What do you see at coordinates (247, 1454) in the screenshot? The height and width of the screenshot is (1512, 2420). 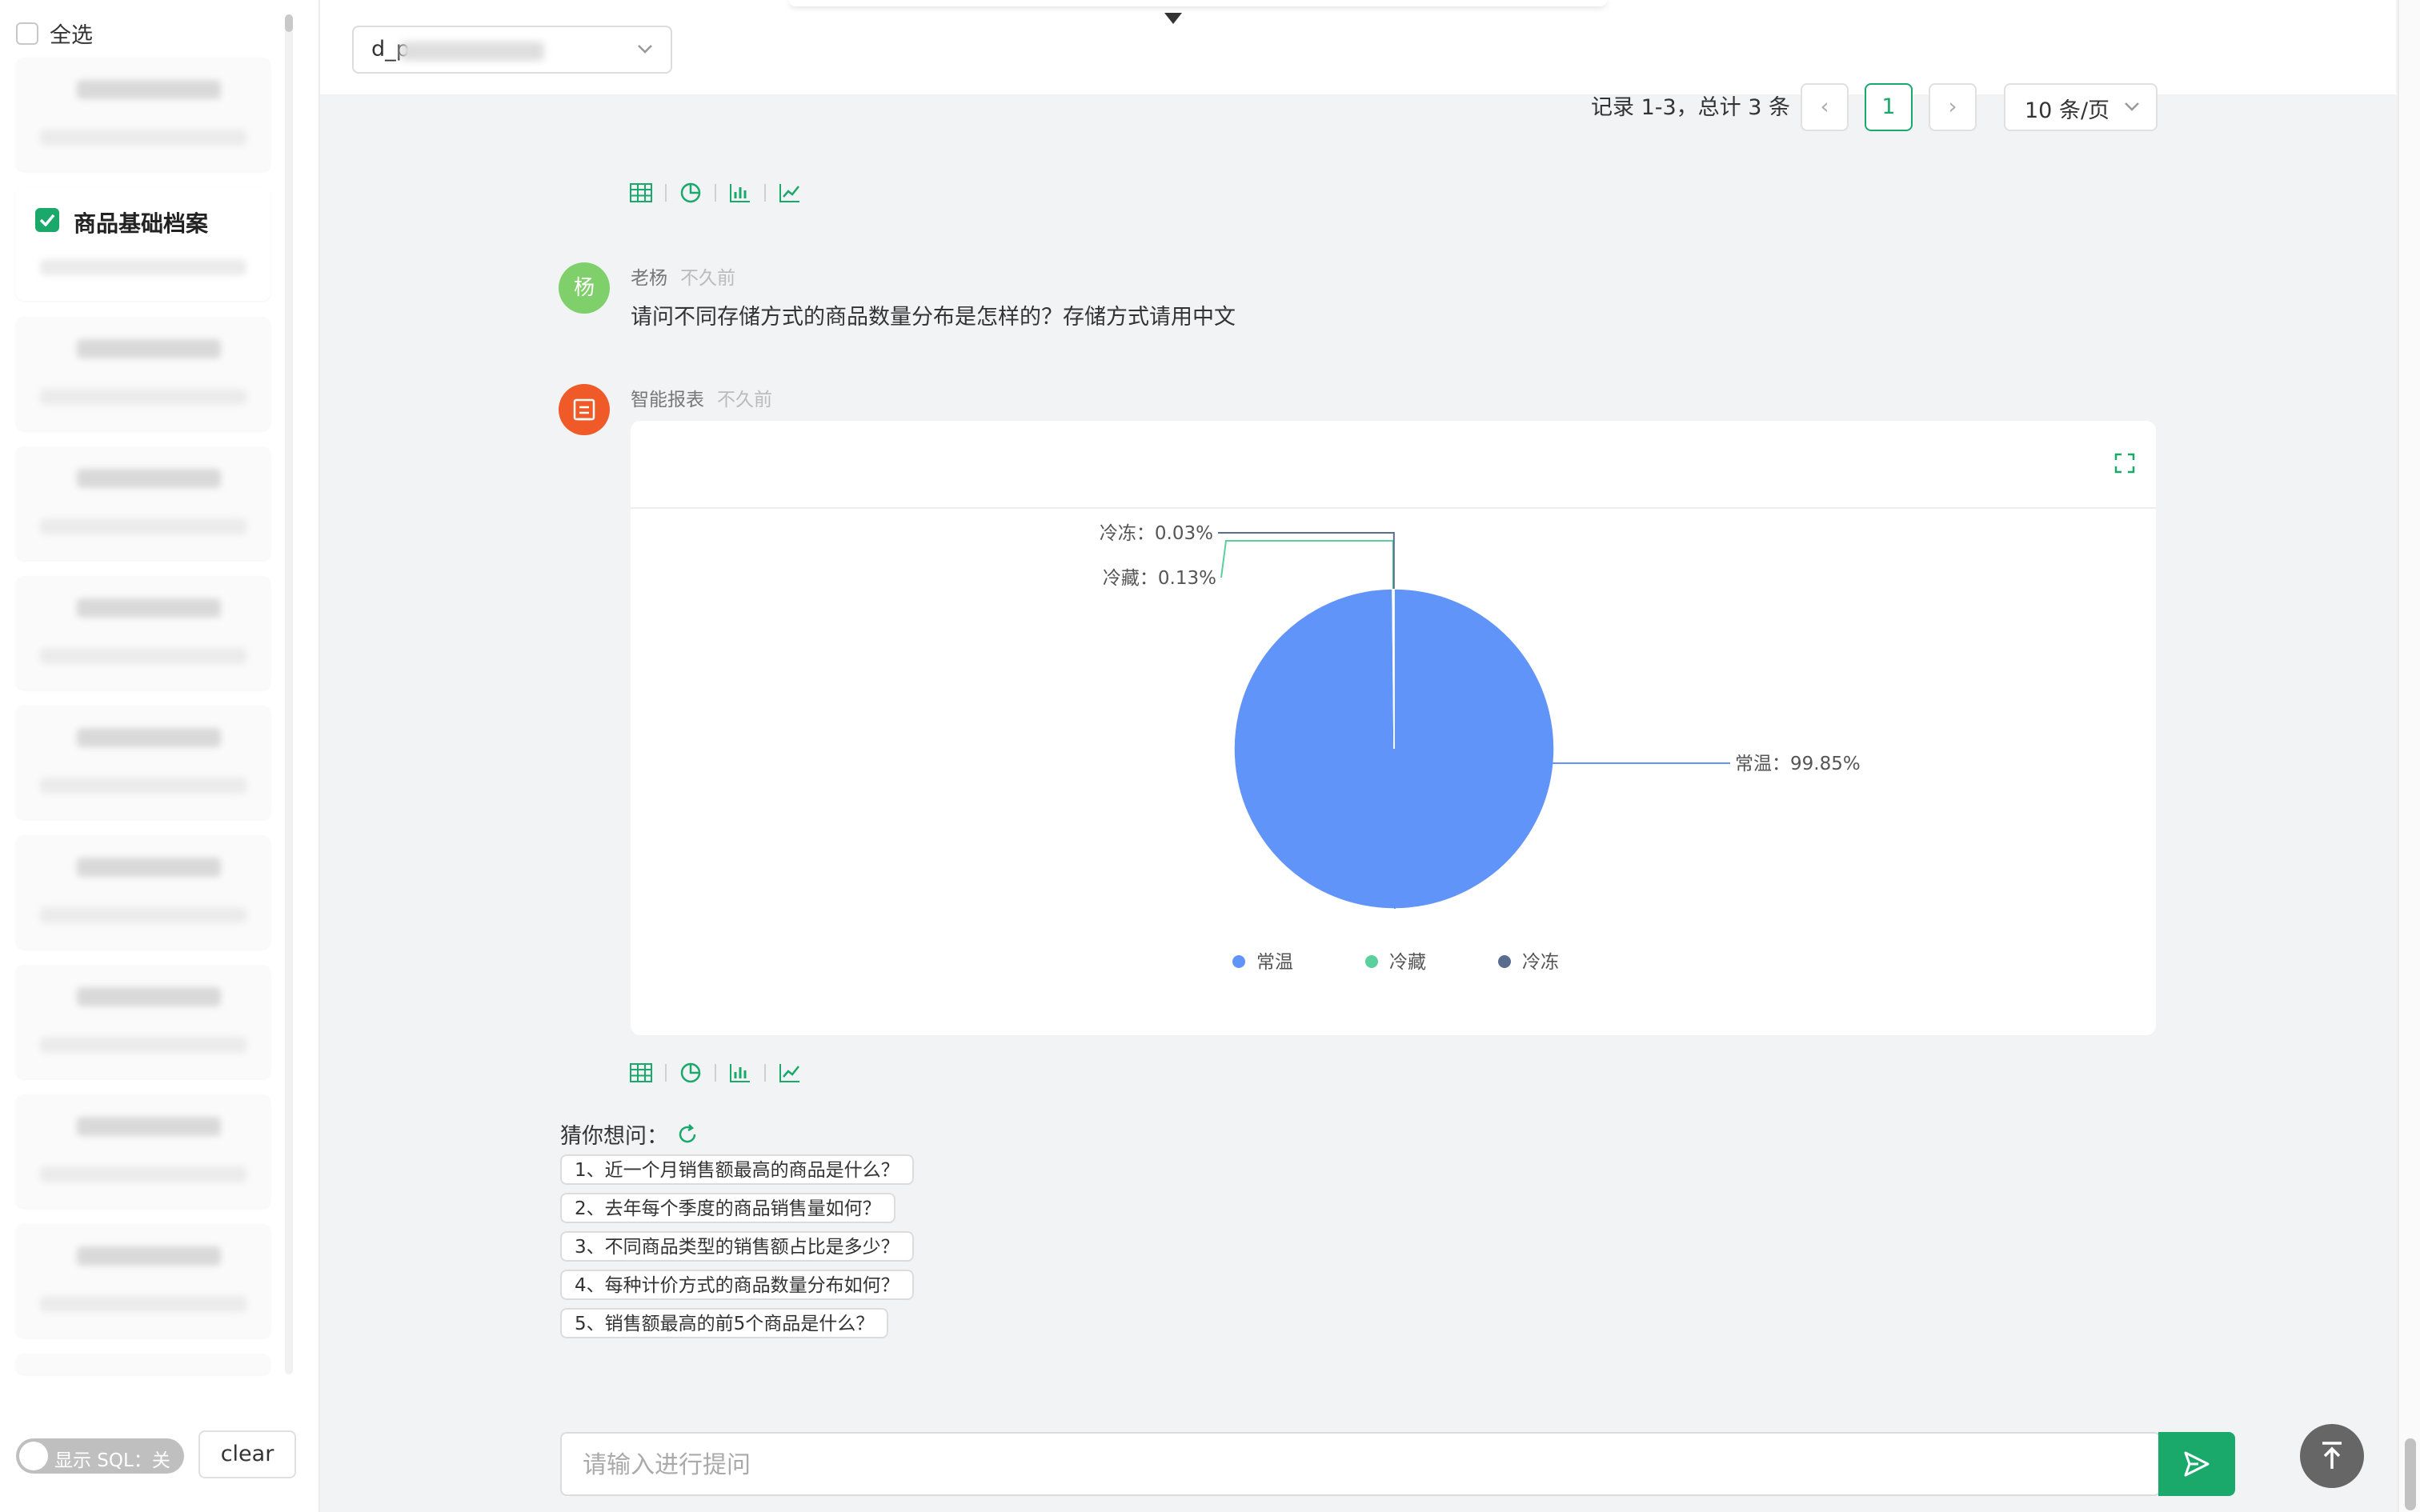 I see `clear-button: clear` at bounding box center [247, 1454].